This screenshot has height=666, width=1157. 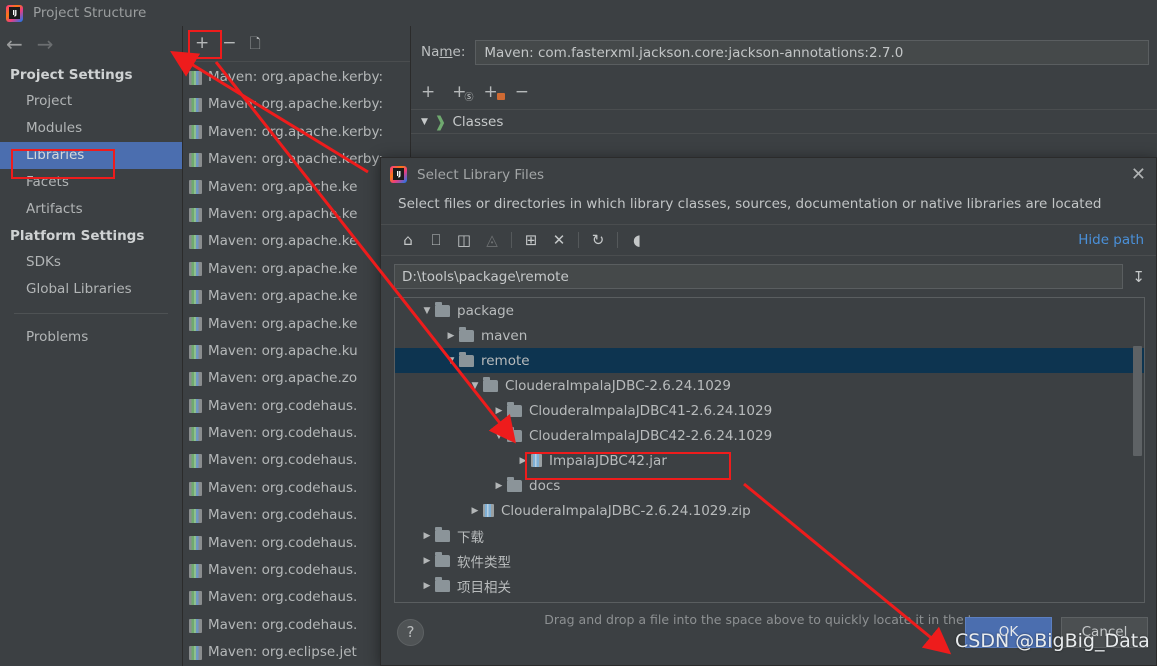 What do you see at coordinates (578, 240) in the screenshot?
I see `toolbar-divider` at bounding box center [578, 240].